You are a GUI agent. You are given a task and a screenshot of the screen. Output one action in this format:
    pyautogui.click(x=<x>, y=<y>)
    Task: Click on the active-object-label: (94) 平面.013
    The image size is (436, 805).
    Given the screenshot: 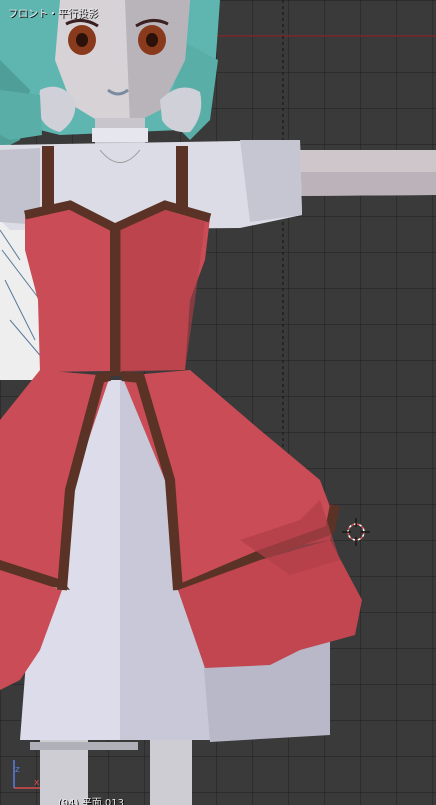 What is the action you would take?
    pyautogui.click(x=91, y=801)
    